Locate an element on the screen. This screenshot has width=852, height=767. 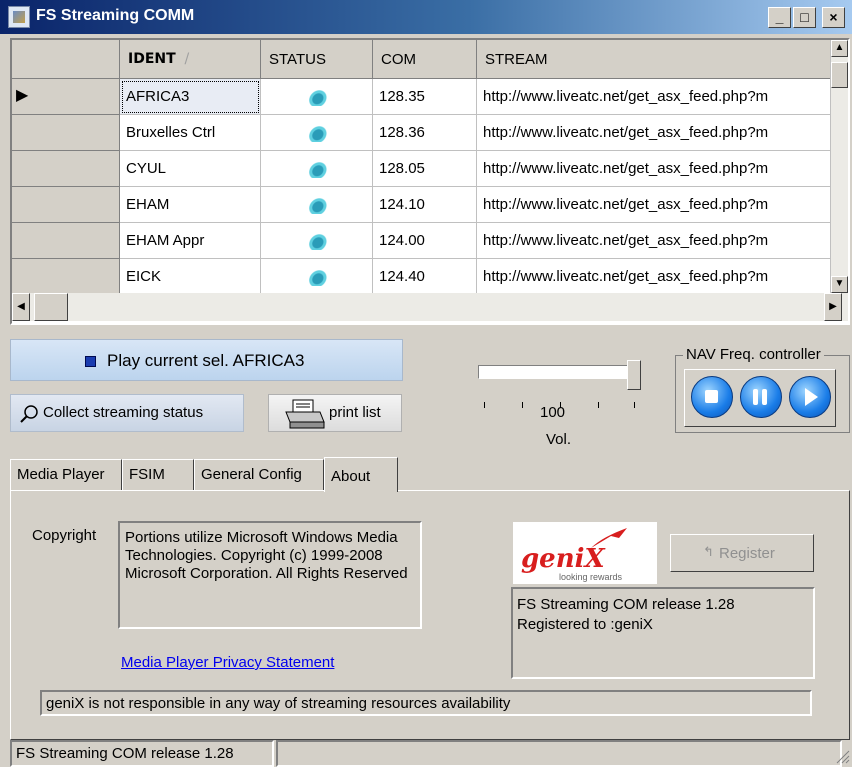
column-header-ident-label: IDENT is located at coordinates (152, 59).